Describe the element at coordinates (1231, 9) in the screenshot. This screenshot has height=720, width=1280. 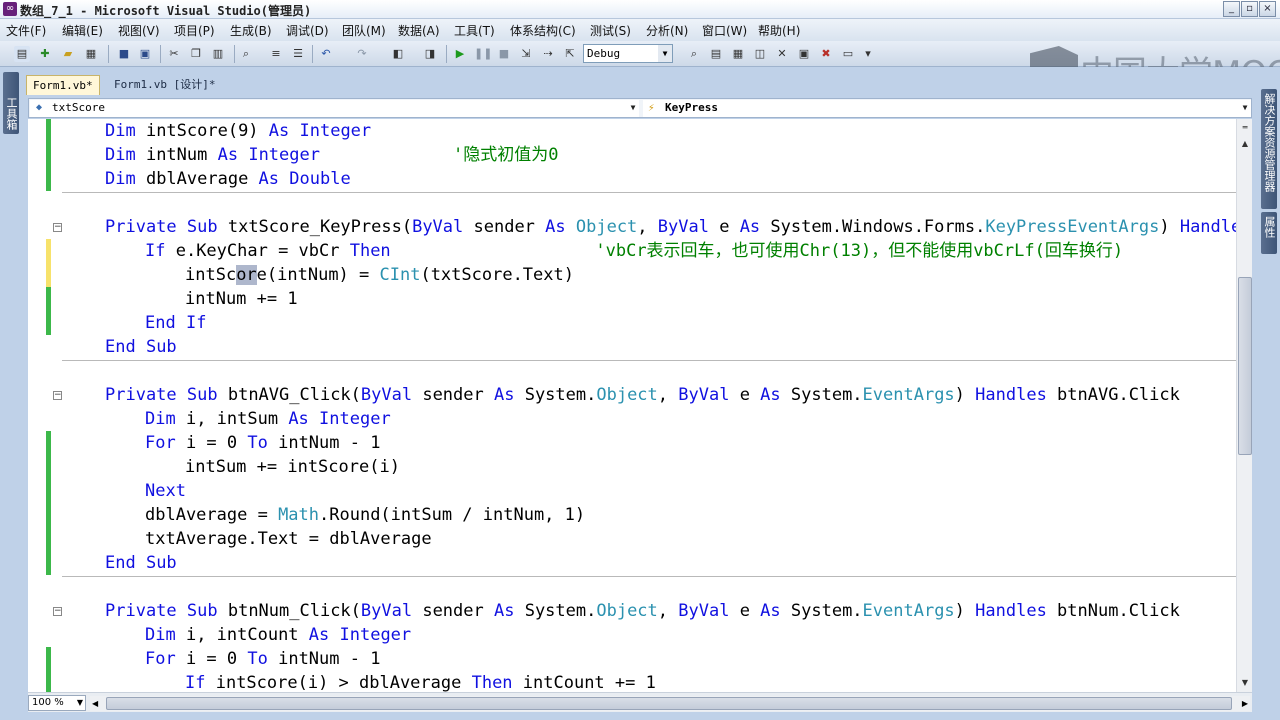
I see `minimize-button: _` at that location.